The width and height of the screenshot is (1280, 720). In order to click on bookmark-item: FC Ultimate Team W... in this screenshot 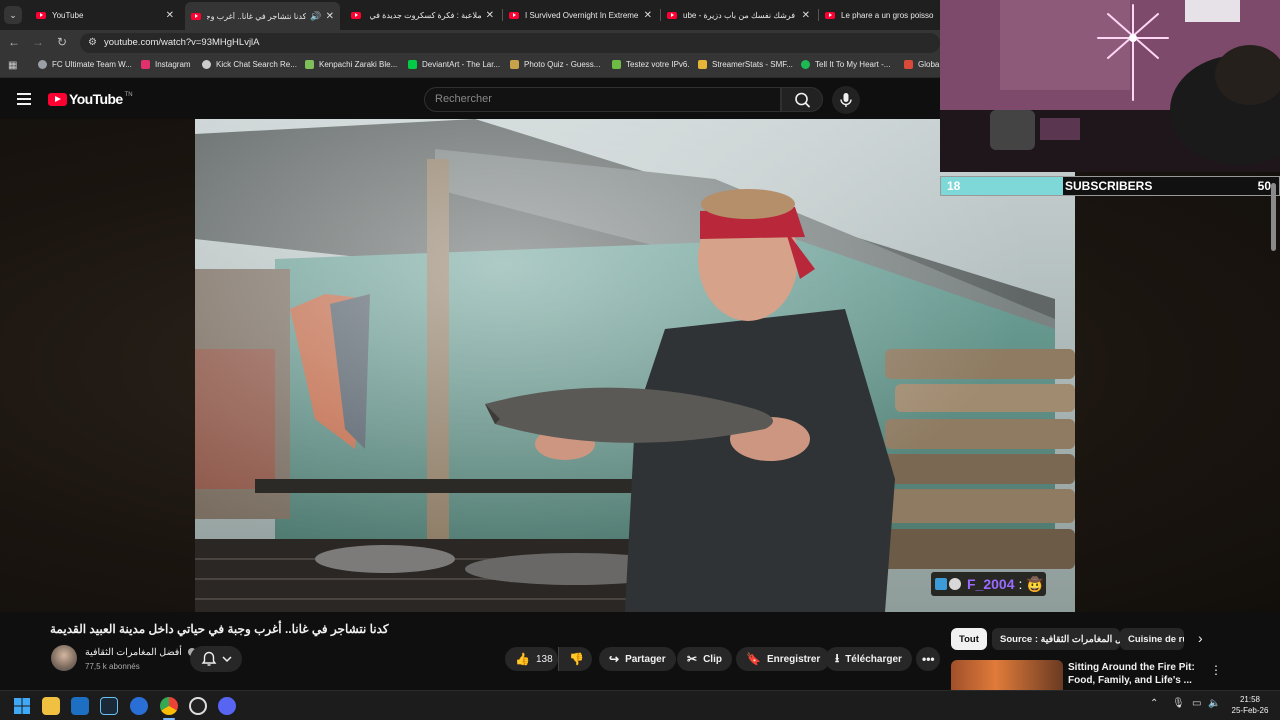, I will do `click(85, 64)`.